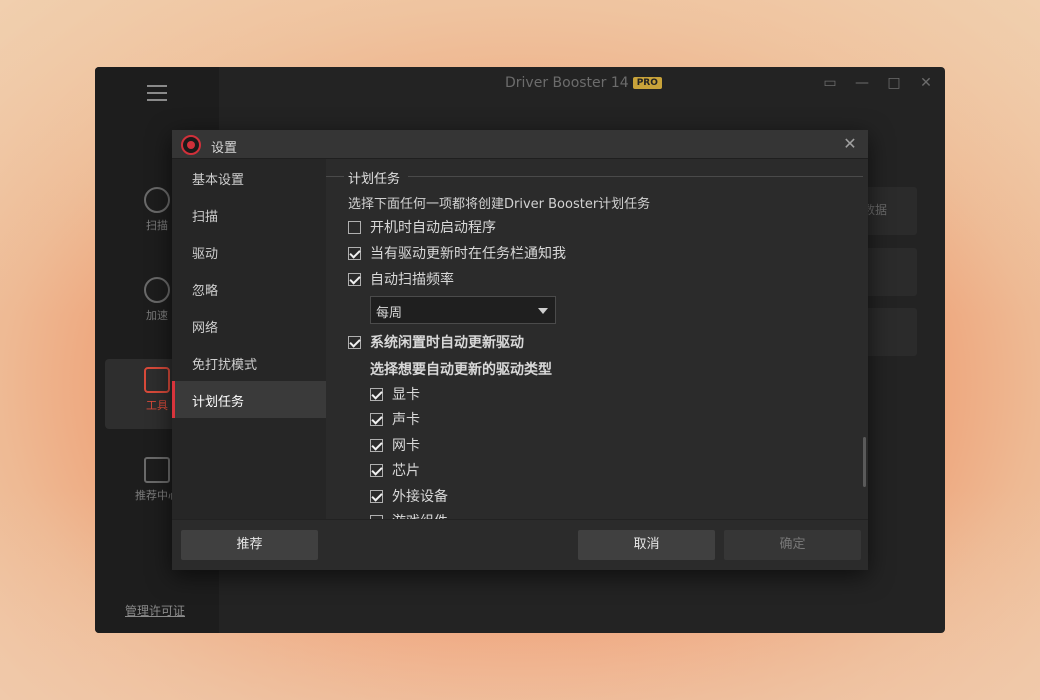 The width and height of the screenshot is (1040, 700). Describe the element at coordinates (447, 343) in the screenshot. I see `option-label: 系统闲置时自动更新驱动` at that location.